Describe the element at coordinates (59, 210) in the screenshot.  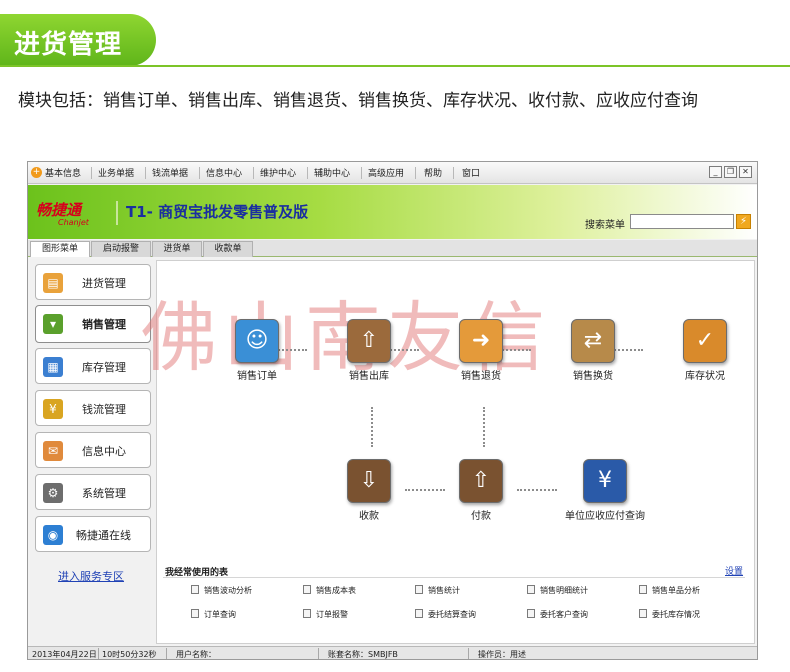
I see `brand-logo: 畅捷通` at that location.